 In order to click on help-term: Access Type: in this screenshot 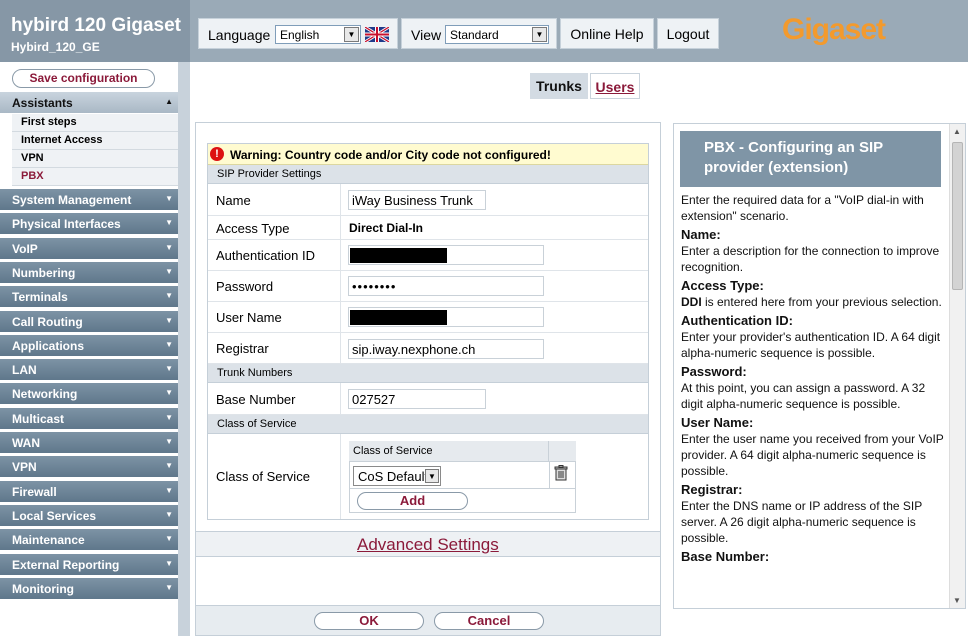, I will do `click(722, 285)`.